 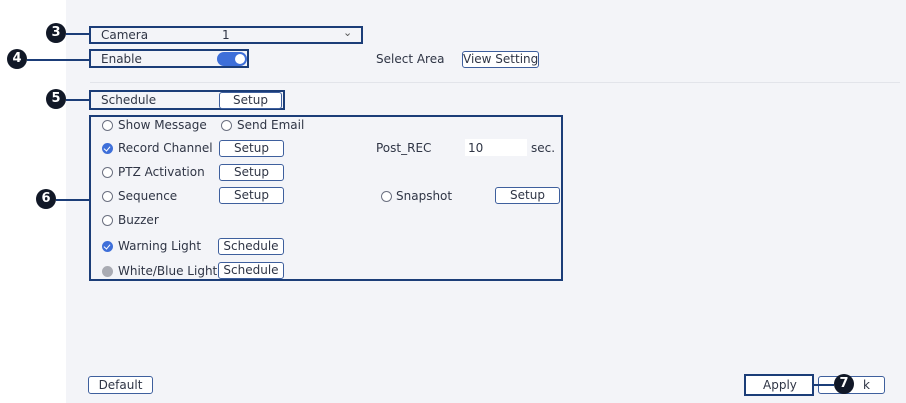 What do you see at coordinates (165, 148) in the screenshot?
I see `record-channel-label: Record Channel` at bounding box center [165, 148].